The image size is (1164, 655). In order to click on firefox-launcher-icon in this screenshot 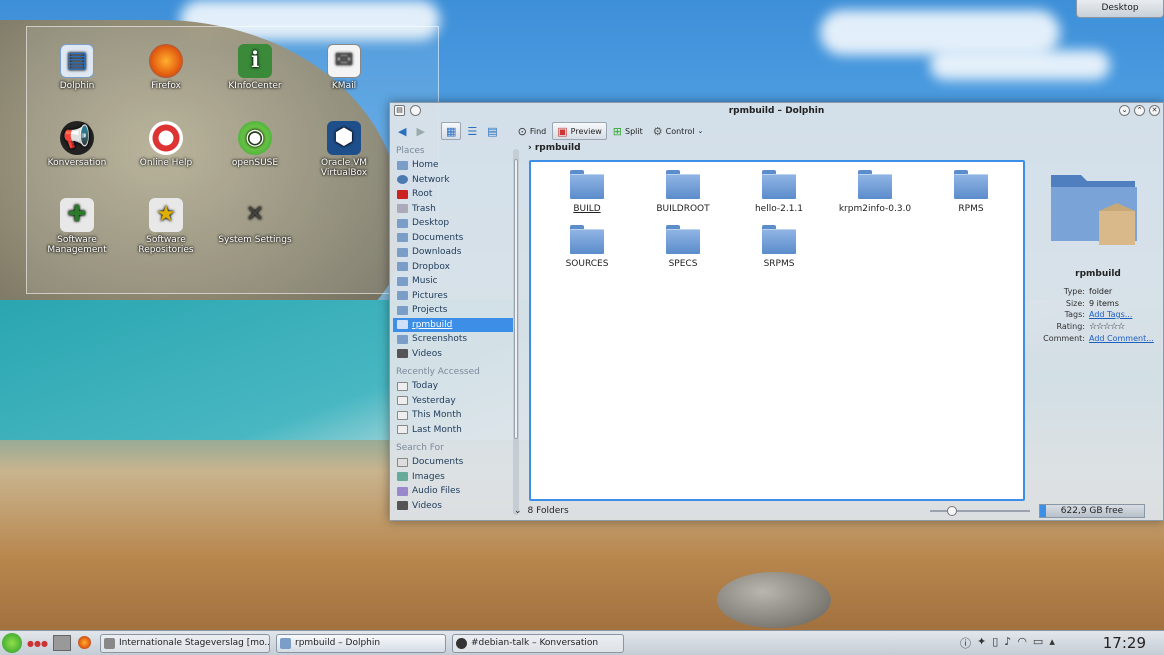, I will do `click(84, 642)`.